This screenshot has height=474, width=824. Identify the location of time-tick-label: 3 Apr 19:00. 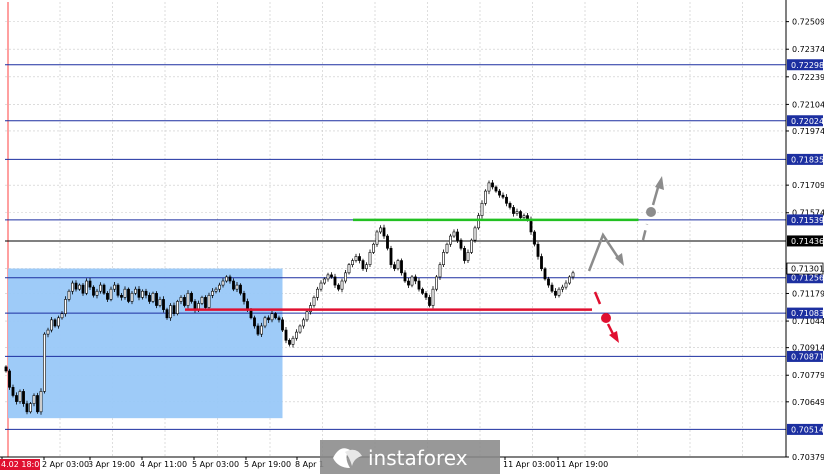
(111, 464).